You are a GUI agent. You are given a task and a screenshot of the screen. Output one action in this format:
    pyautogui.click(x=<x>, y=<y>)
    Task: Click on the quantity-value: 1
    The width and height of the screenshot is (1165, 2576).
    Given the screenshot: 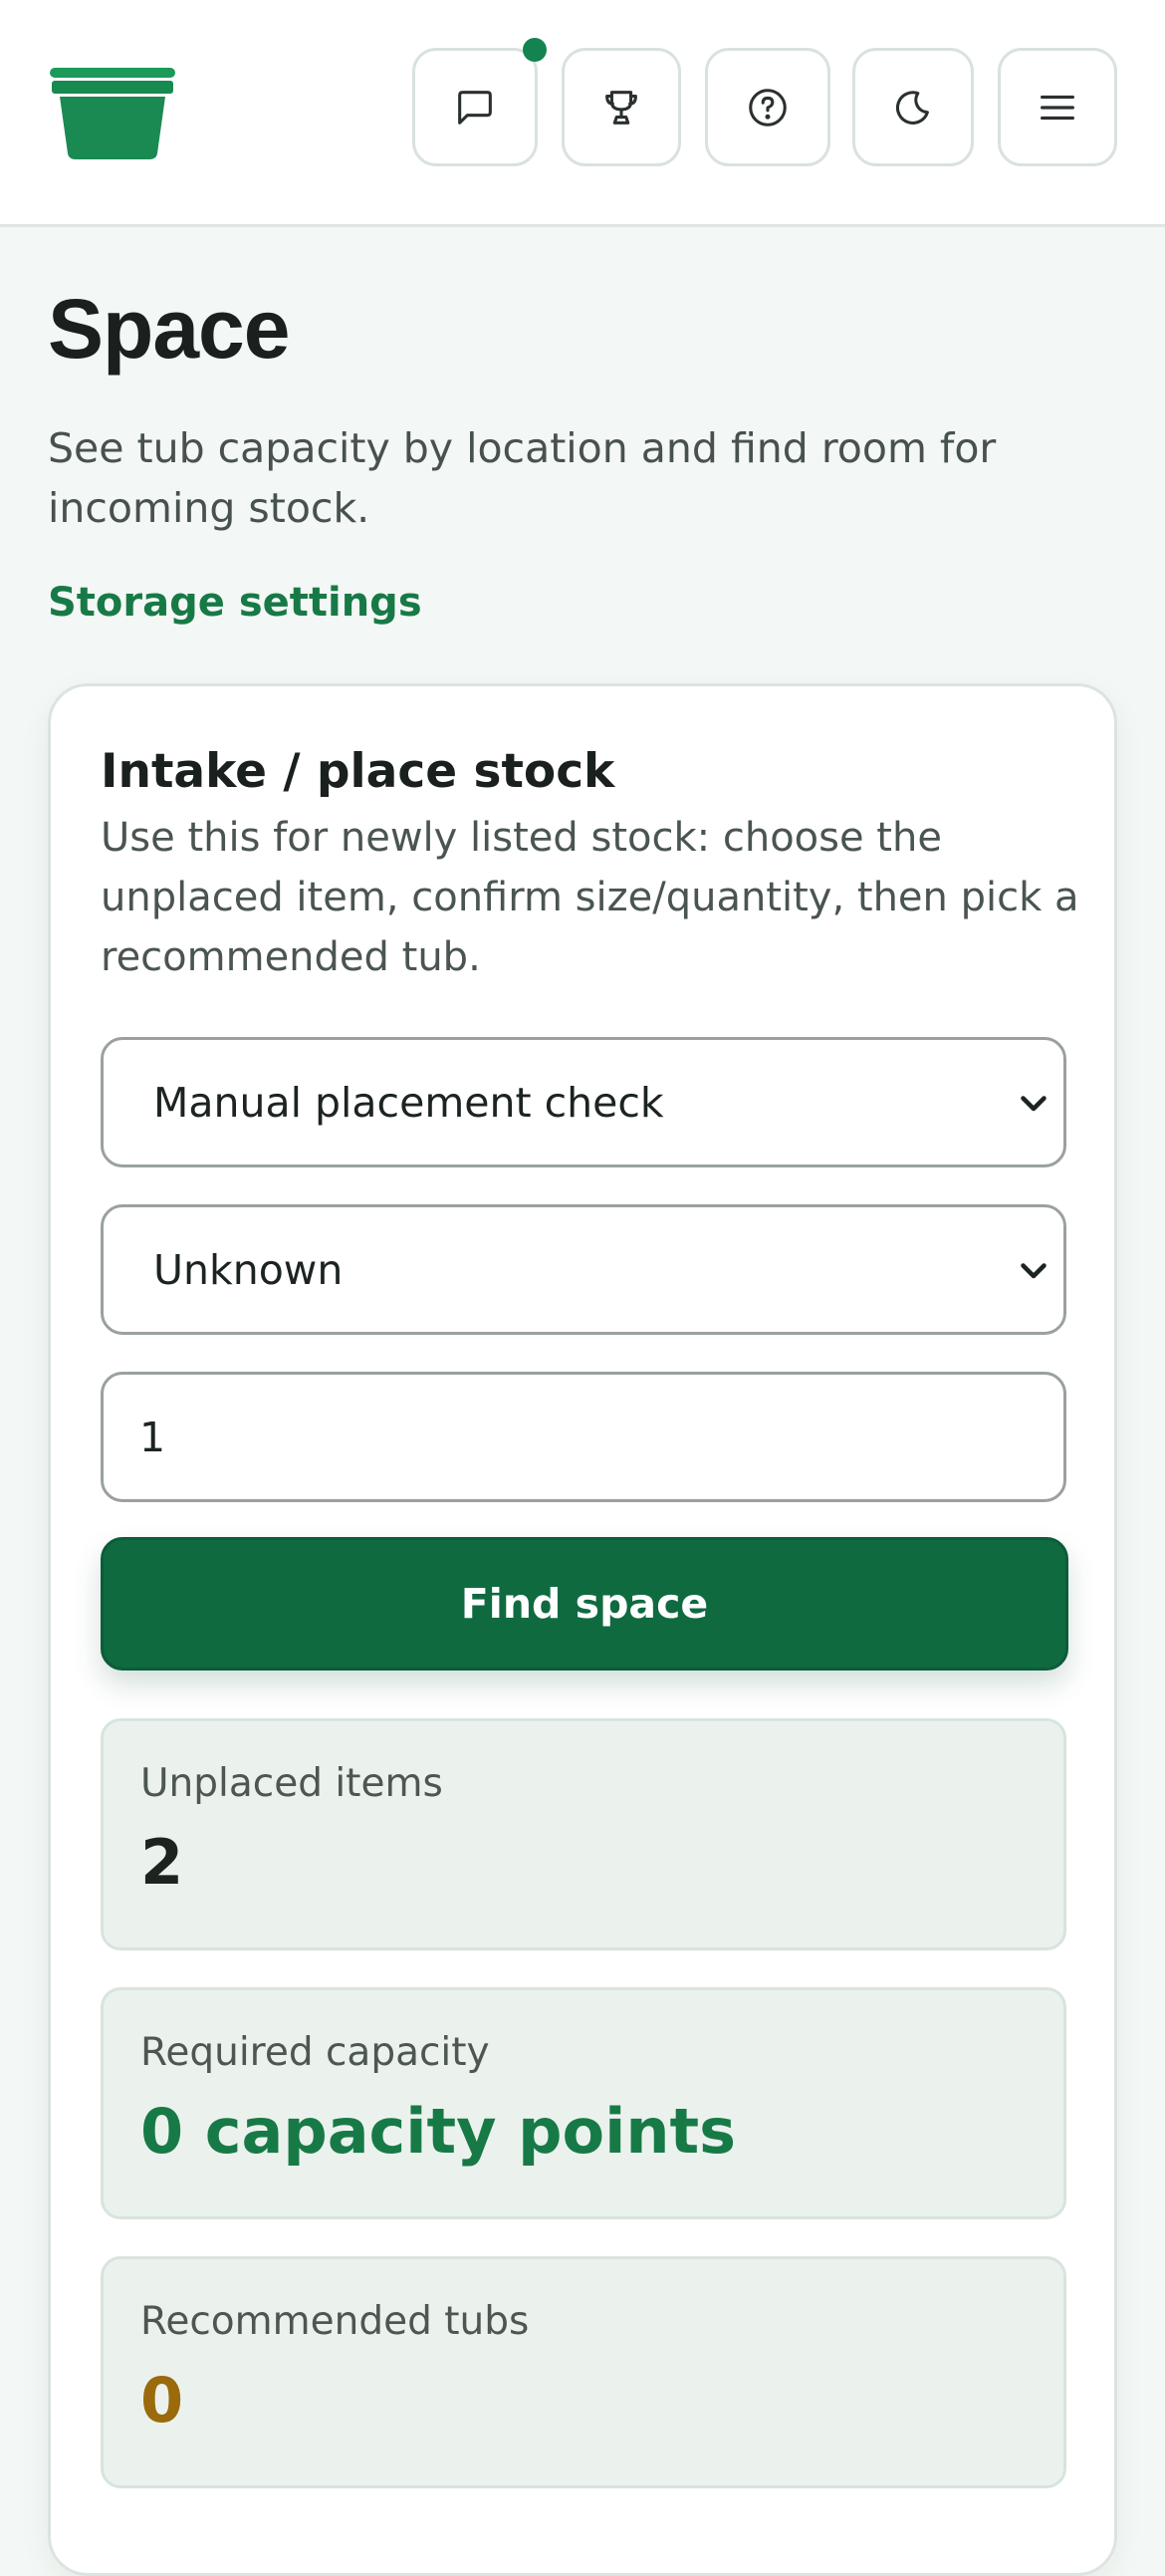 What is the action you would take?
    pyautogui.click(x=152, y=1437)
    